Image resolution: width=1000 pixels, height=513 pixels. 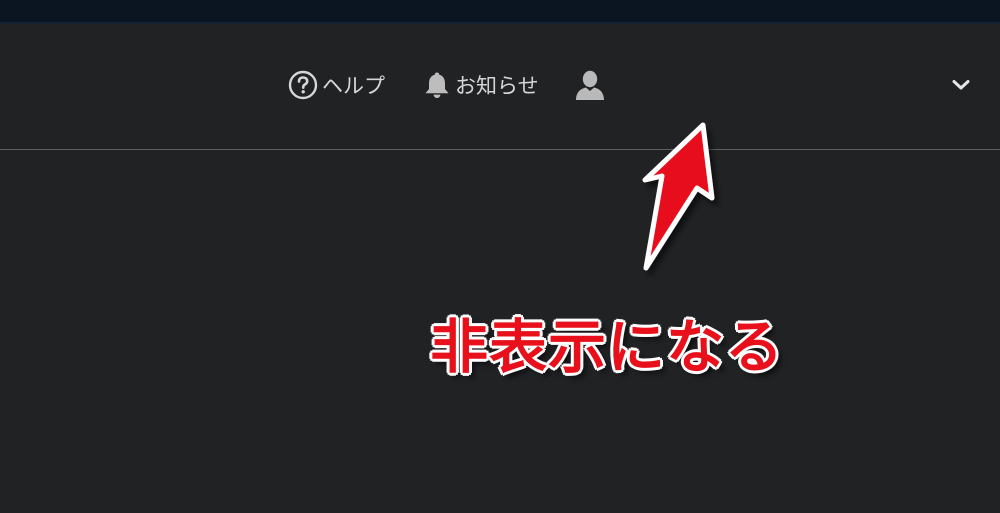 I want to click on annotation-text: 非表示になる, so click(x=607, y=347).